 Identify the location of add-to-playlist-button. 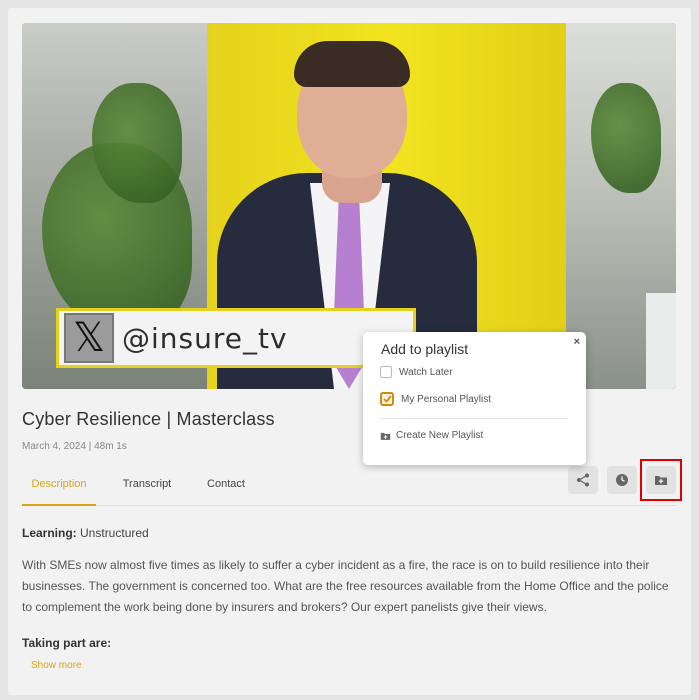
(661, 480).